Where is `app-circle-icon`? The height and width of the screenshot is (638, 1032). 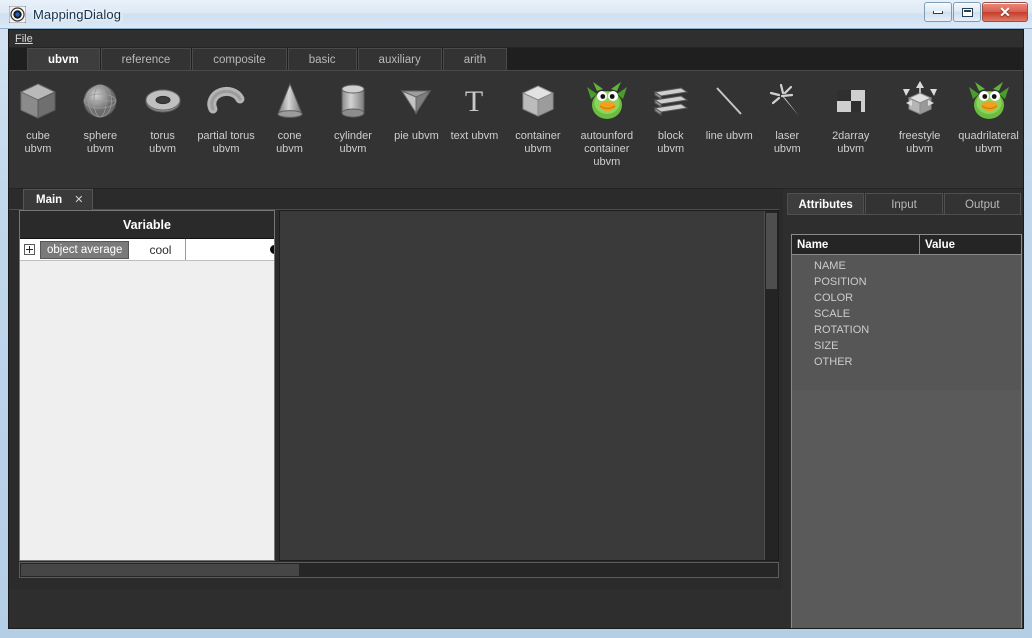
app-circle-icon is located at coordinates (17, 14).